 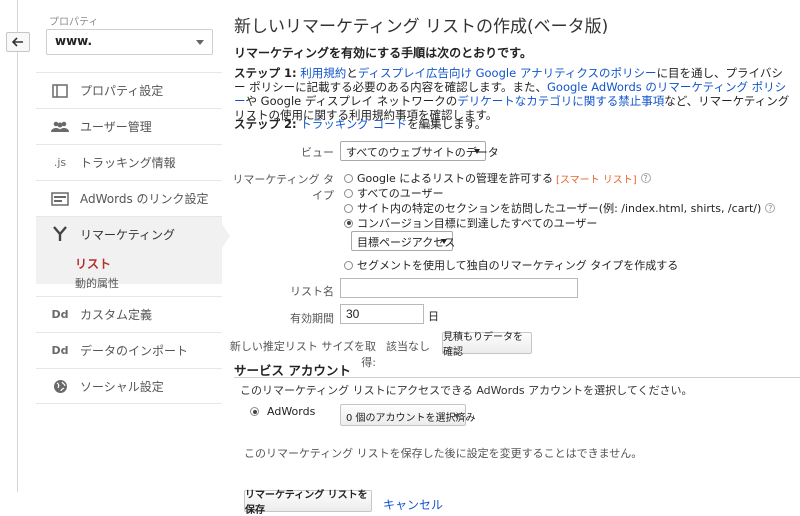 I want to click on smart-list-badge: [スマート リスト], so click(x=596, y=180).